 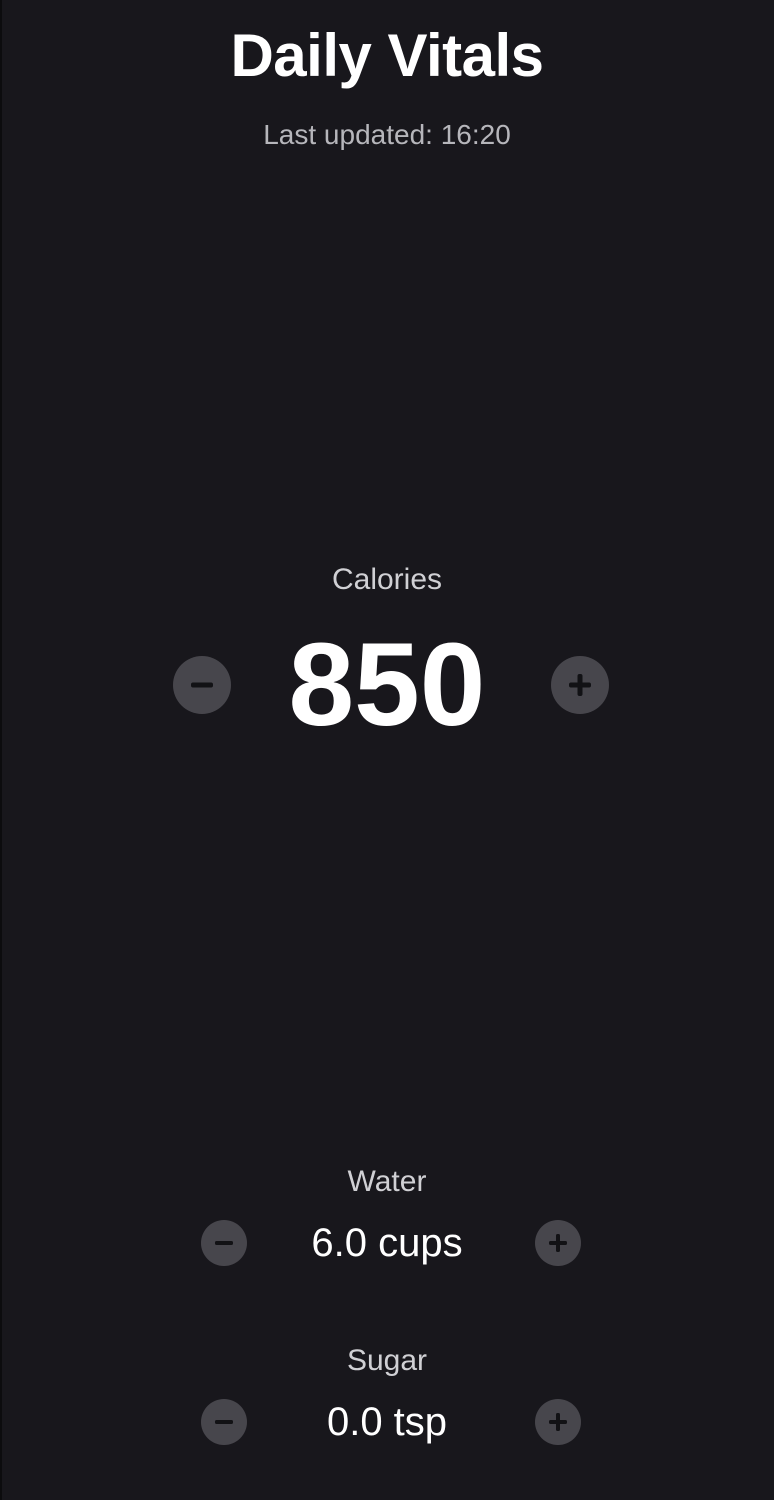 I want to click on water-label: Water, so click(x=387, y=1181).